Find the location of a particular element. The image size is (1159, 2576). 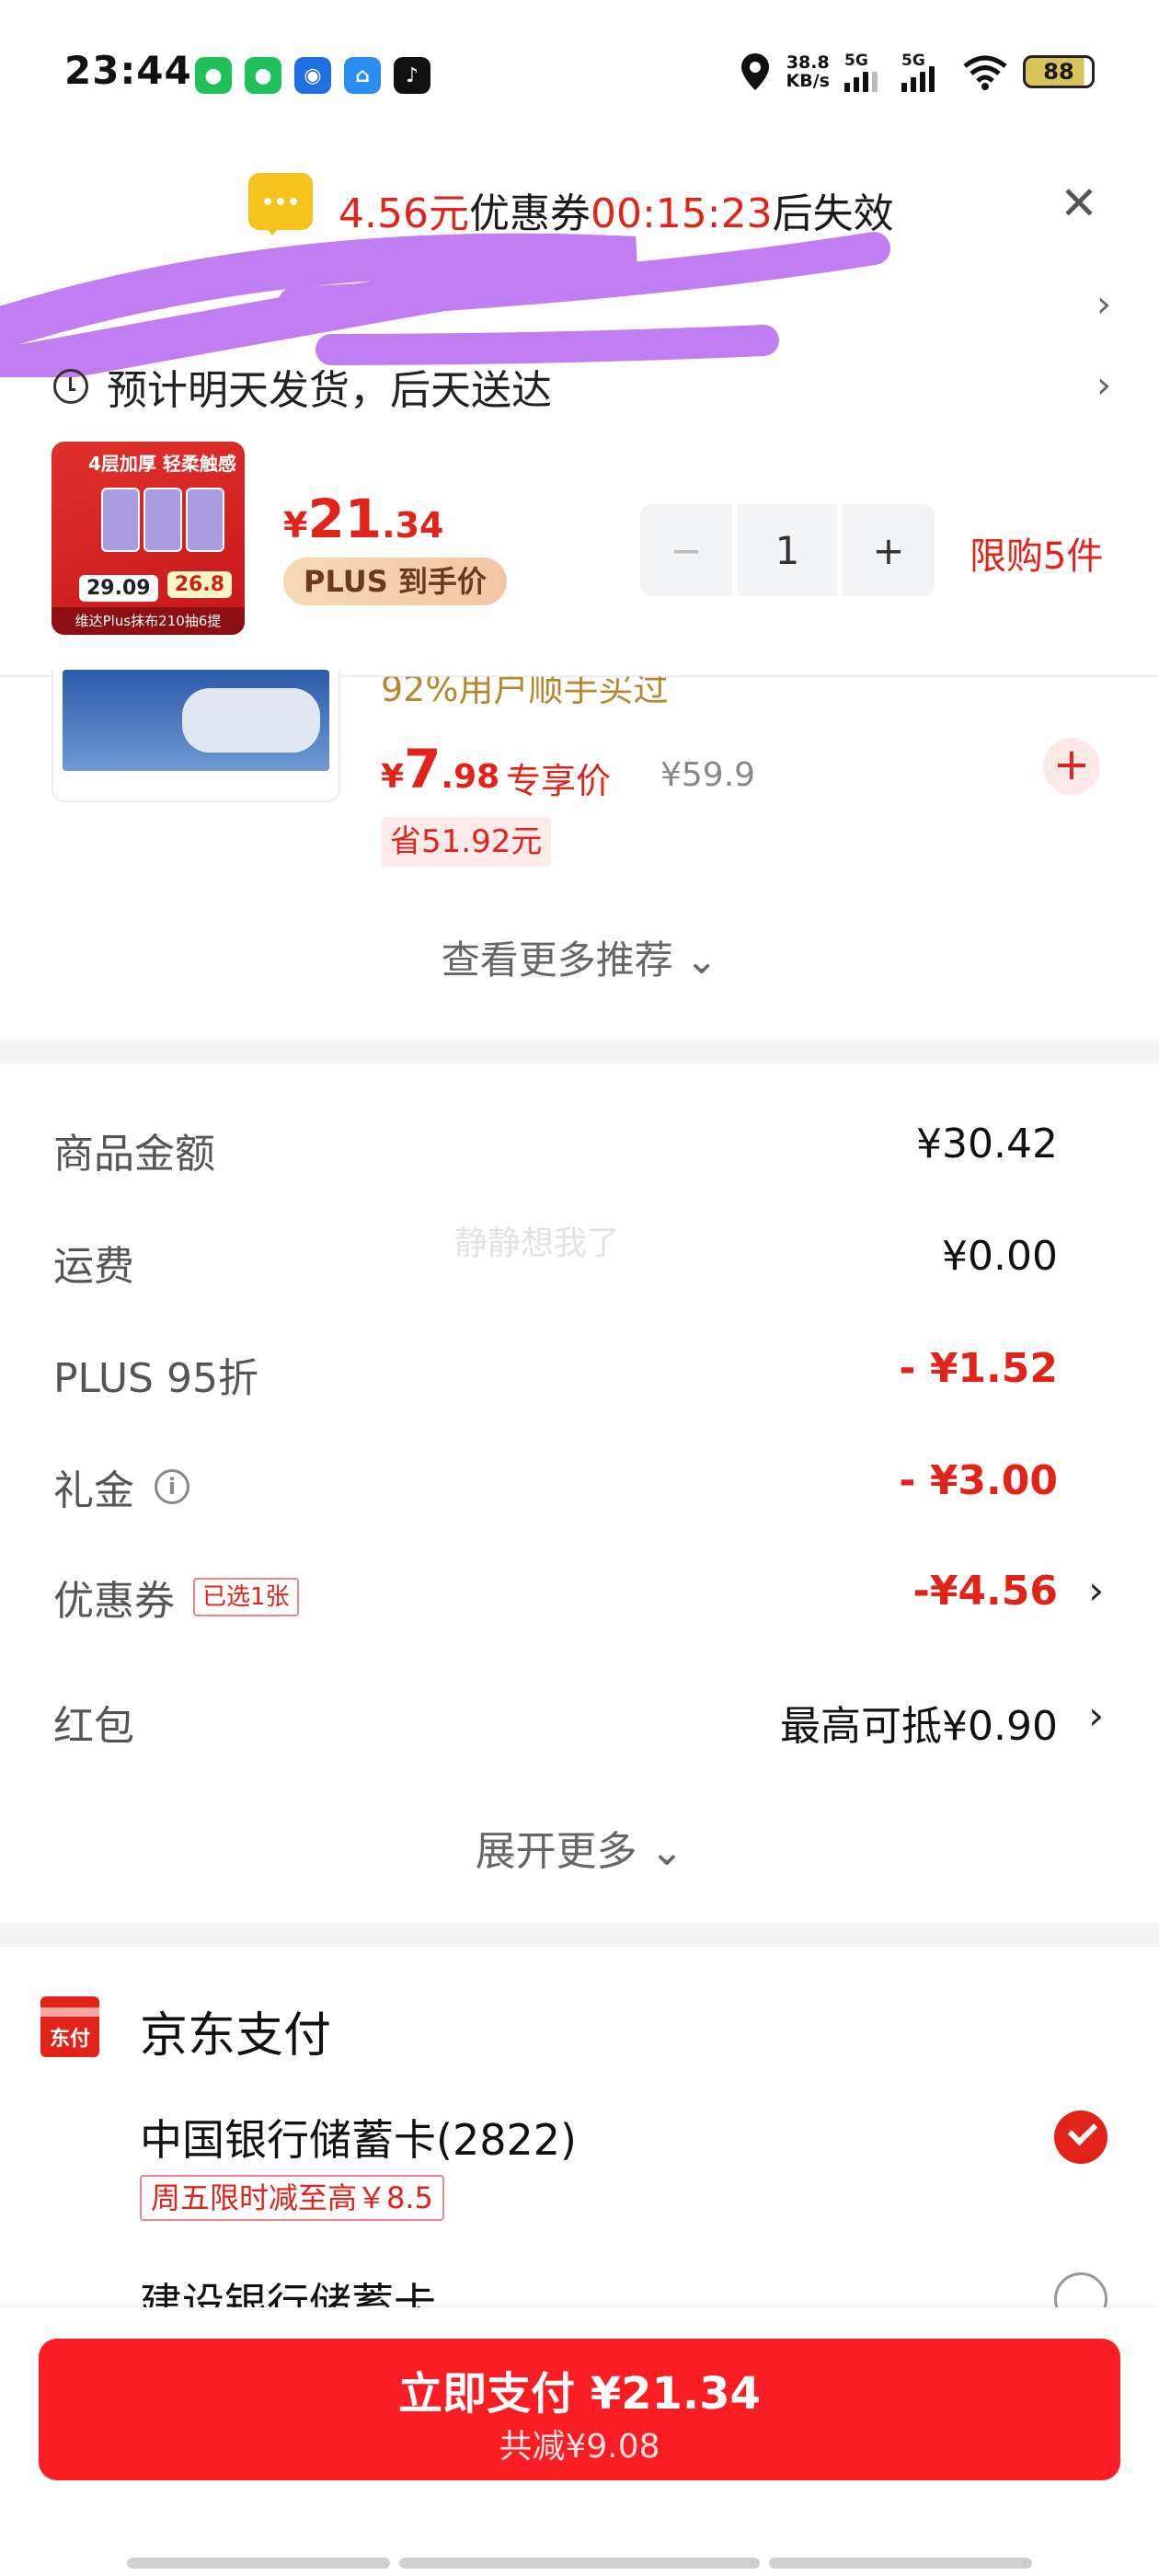

product-image-price-a: 29.09 is located at coordinates (118, 588).